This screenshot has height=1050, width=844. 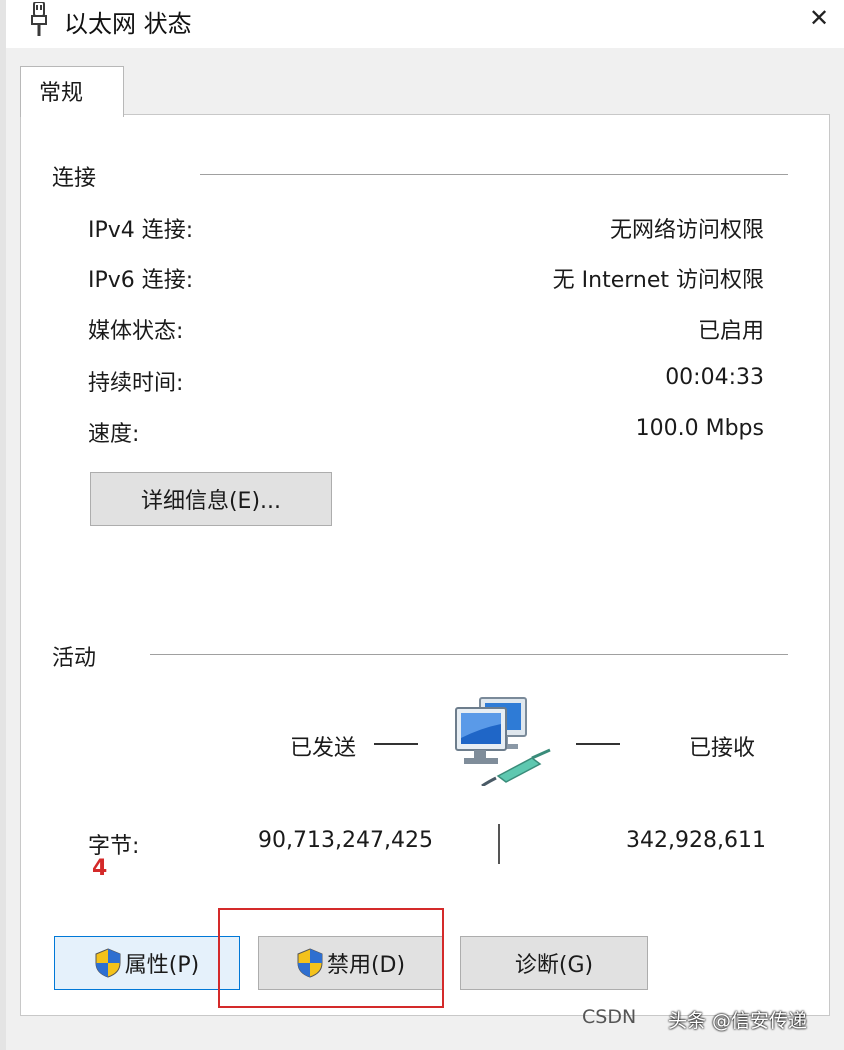 I want to click on properties-button-label: 属性(P), so click(x=162, y=965).